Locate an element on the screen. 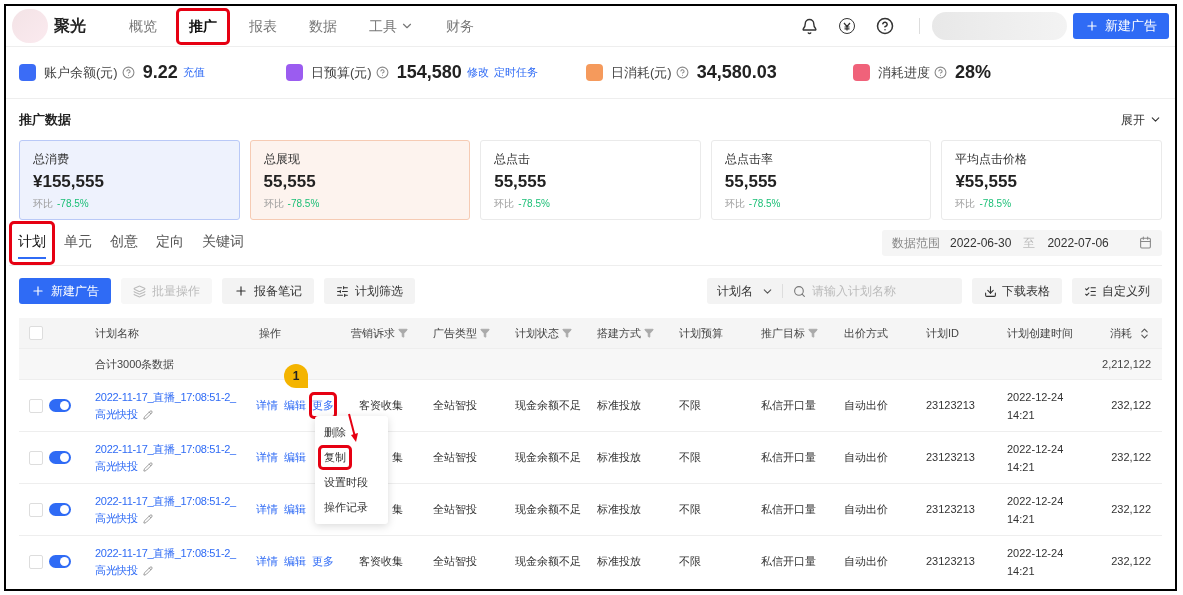 This screenshot has height=595, width=1183. summary-label: 合计3000条数据 is located at coordinates (135, 364).